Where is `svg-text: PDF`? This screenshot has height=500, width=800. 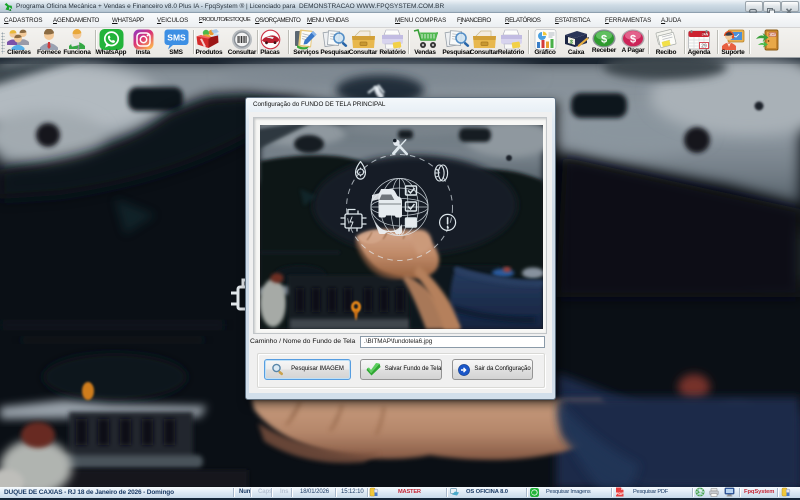 svg-text: PDF is located at coordinates (620, 493).